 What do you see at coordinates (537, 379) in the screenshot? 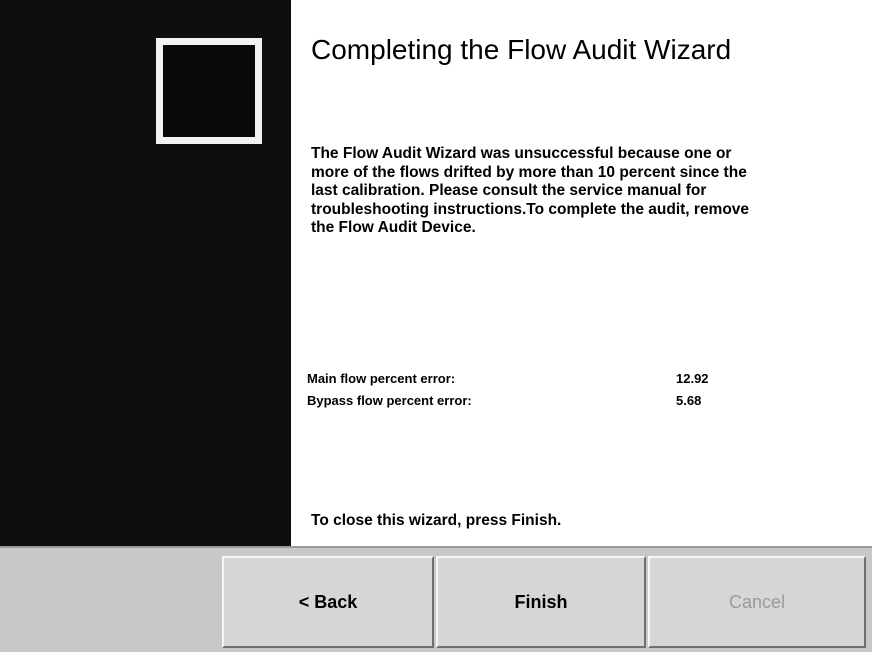
I see `result-row-main-flow: Main flow percent error: 12.92` at bounding box center [537, 379].